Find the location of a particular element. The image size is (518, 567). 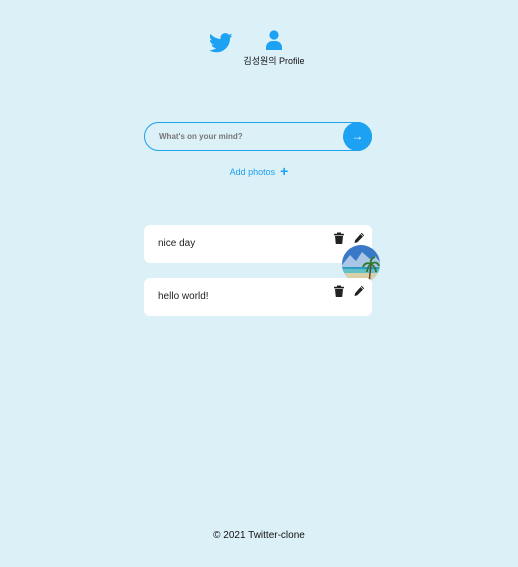

plus-icon: + is located at coordinates (284, 171).